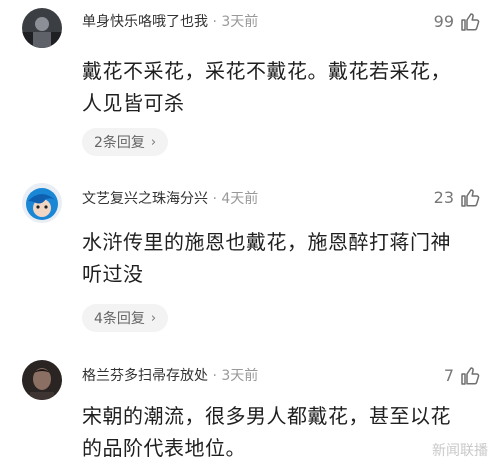  I want to click on like-count: 7, so click(448, 375).